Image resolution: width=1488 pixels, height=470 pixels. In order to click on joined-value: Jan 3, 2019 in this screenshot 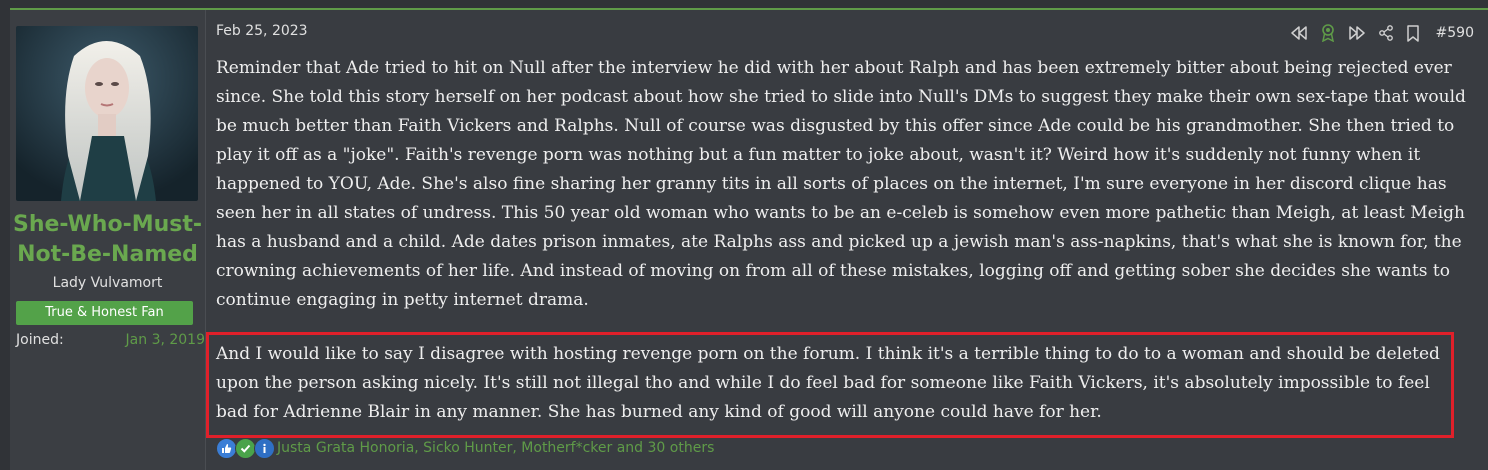, I will do `click(165, 340)`.